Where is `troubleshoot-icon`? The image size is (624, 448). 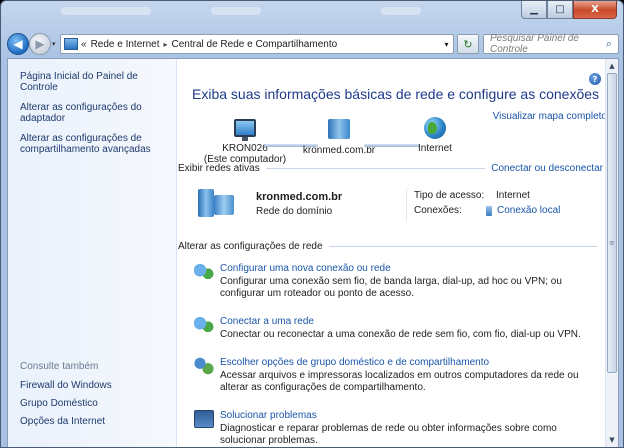
troubleshoot-icon is located at coordinates (204, 419).